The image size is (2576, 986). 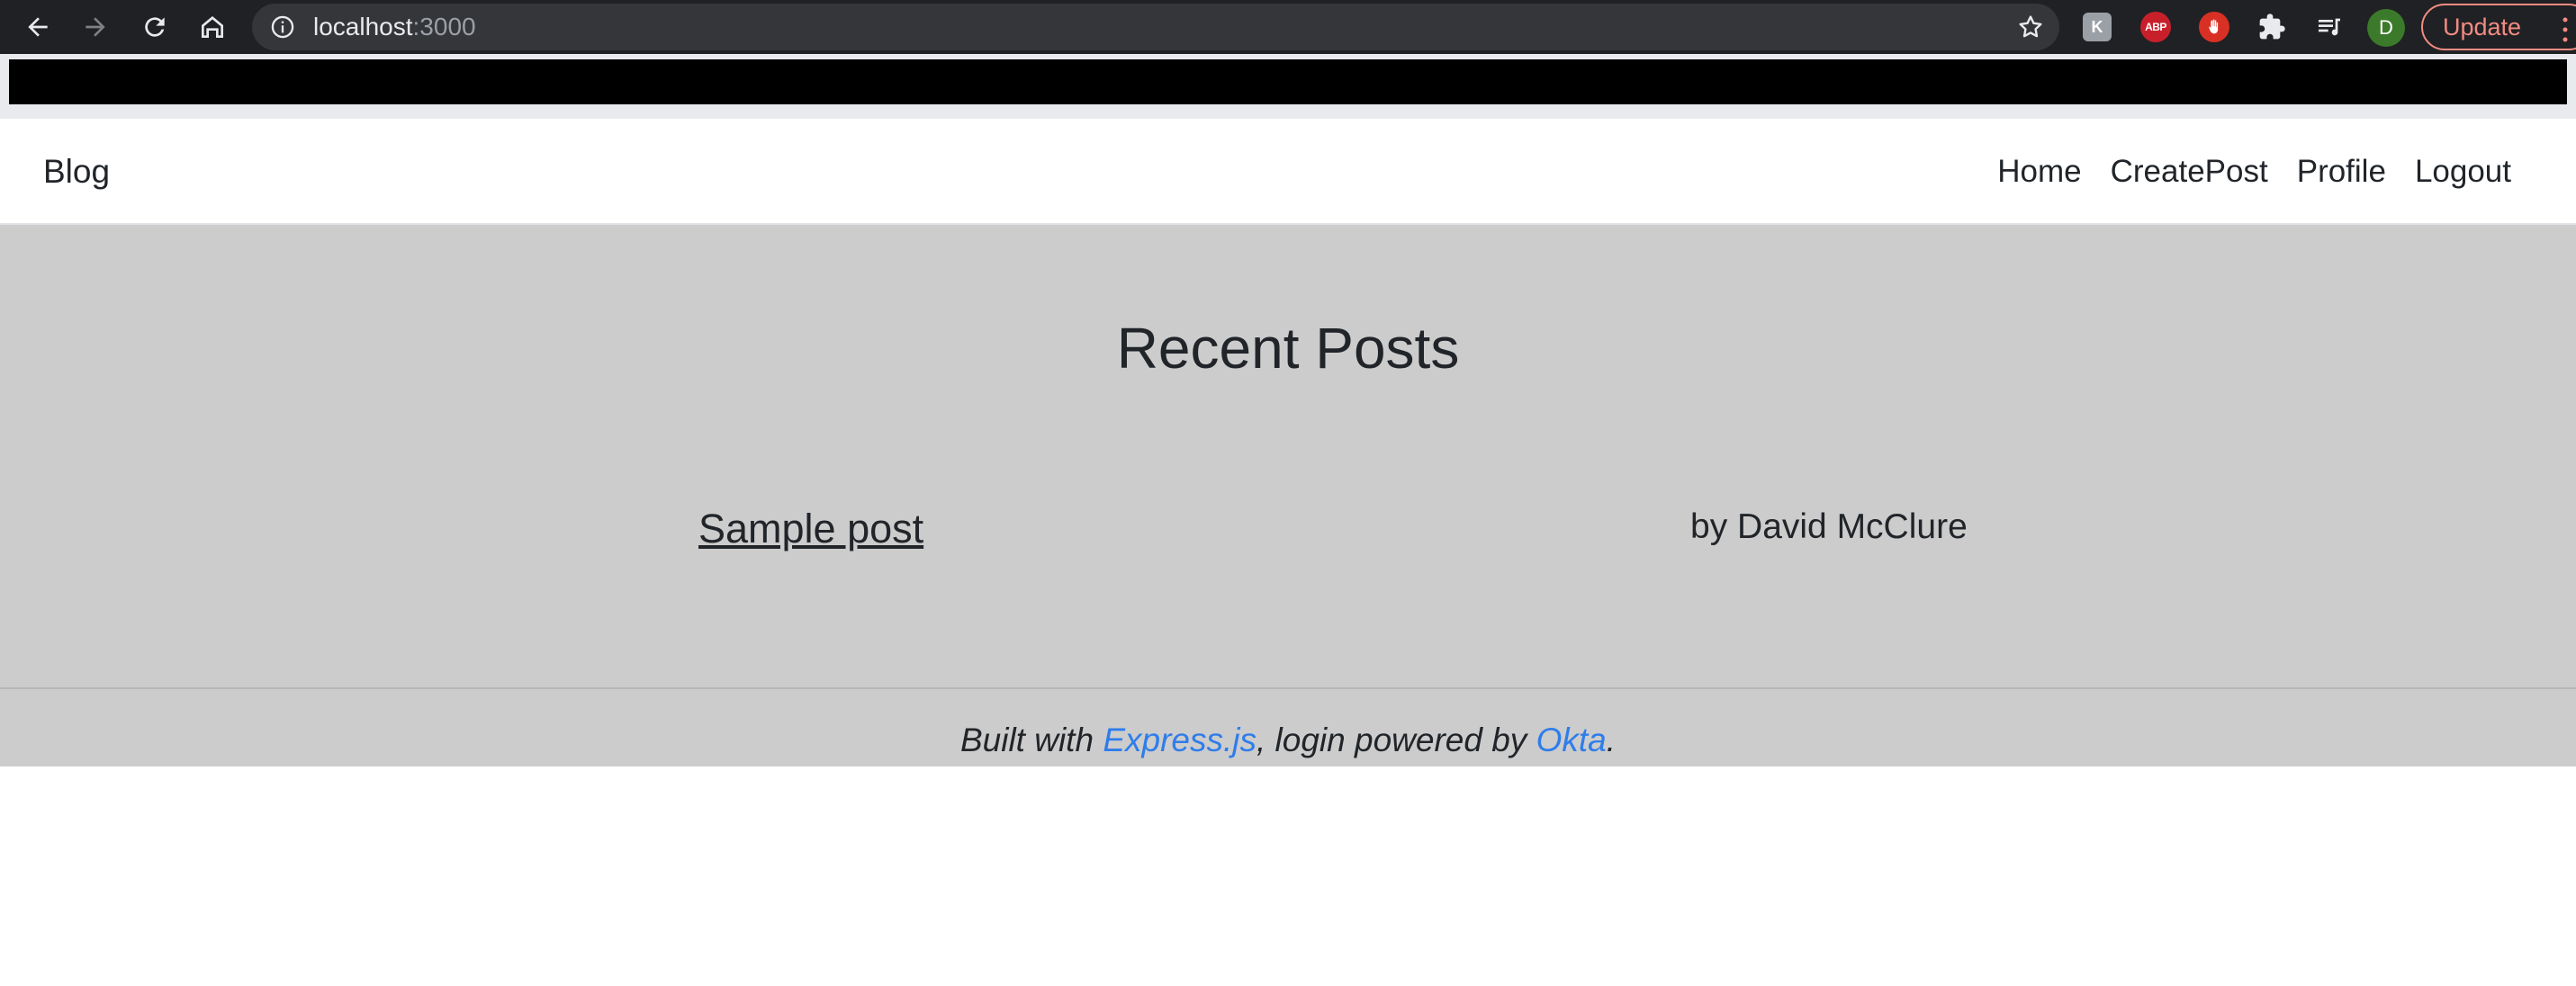 I want to click on reload-icon, so click(x=155, y=27).